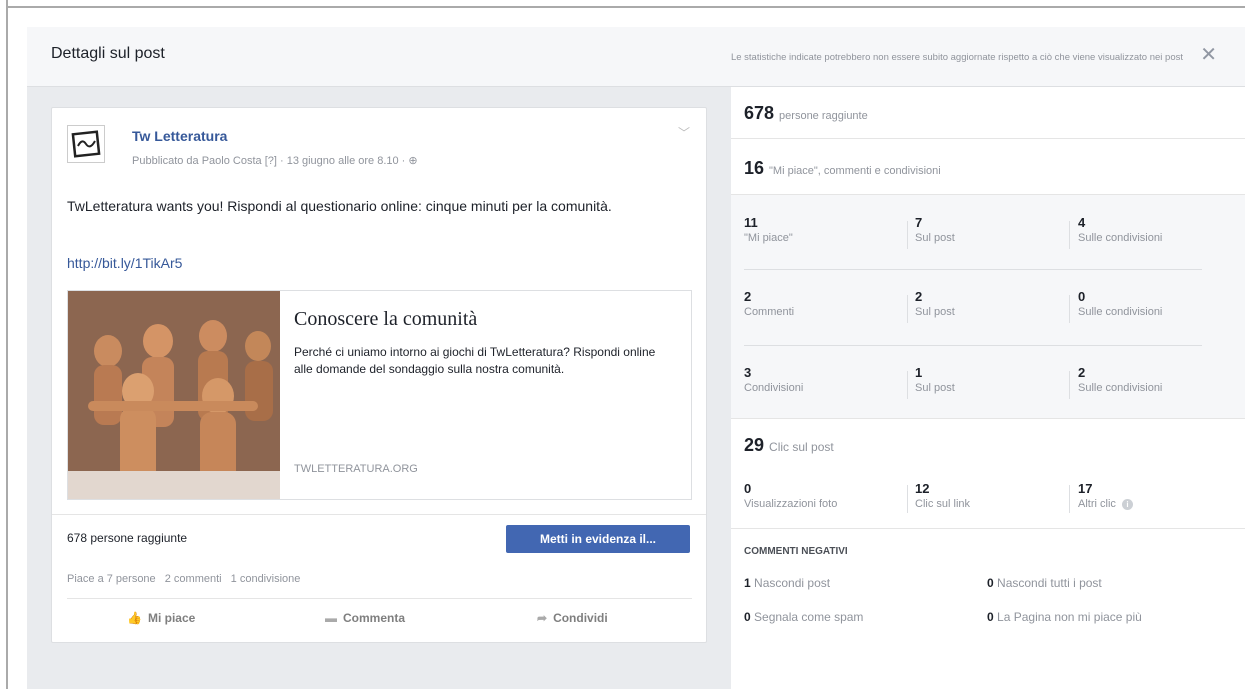 The width and height of the screenshot is (1245, 689). Describe the element at coordinates (1158, 379) in the screenshot. I see `shares-on-shares-cell: 2 Sulle condivisioni` at that location.